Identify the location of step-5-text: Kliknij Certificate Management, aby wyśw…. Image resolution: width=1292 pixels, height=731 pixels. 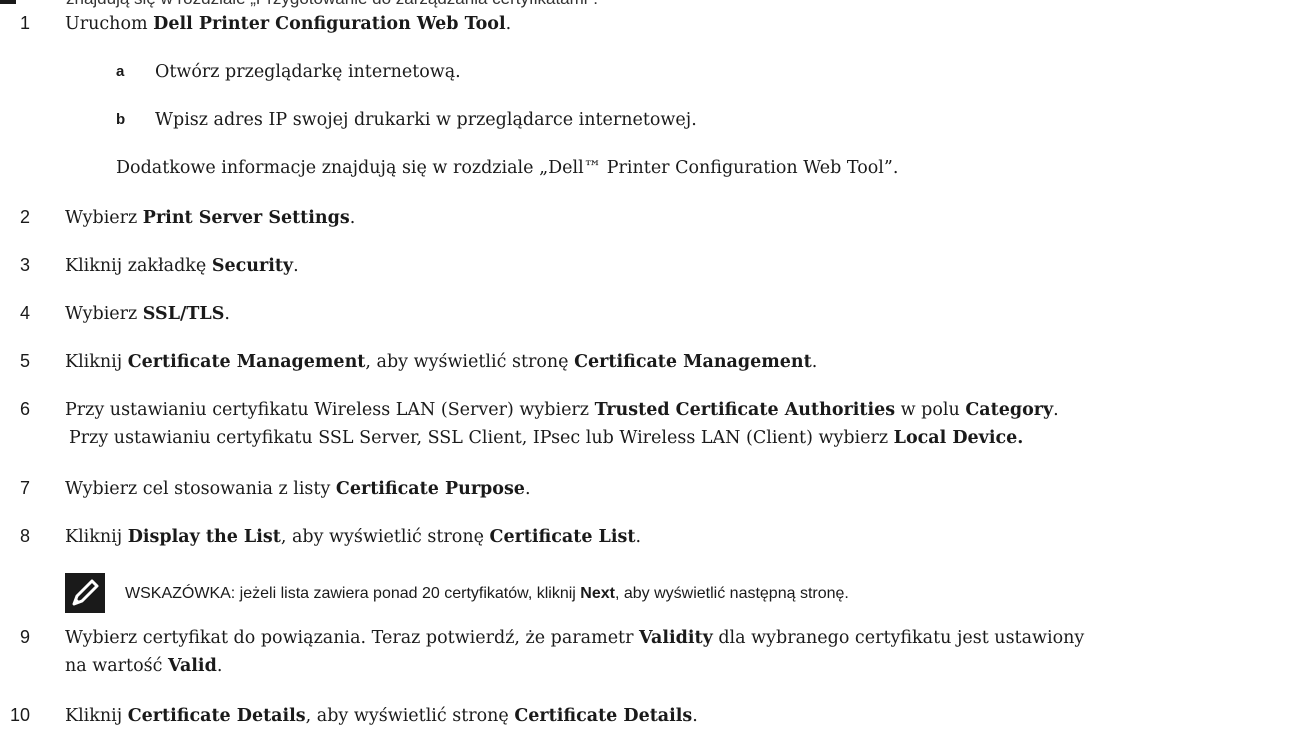
(441, 362).